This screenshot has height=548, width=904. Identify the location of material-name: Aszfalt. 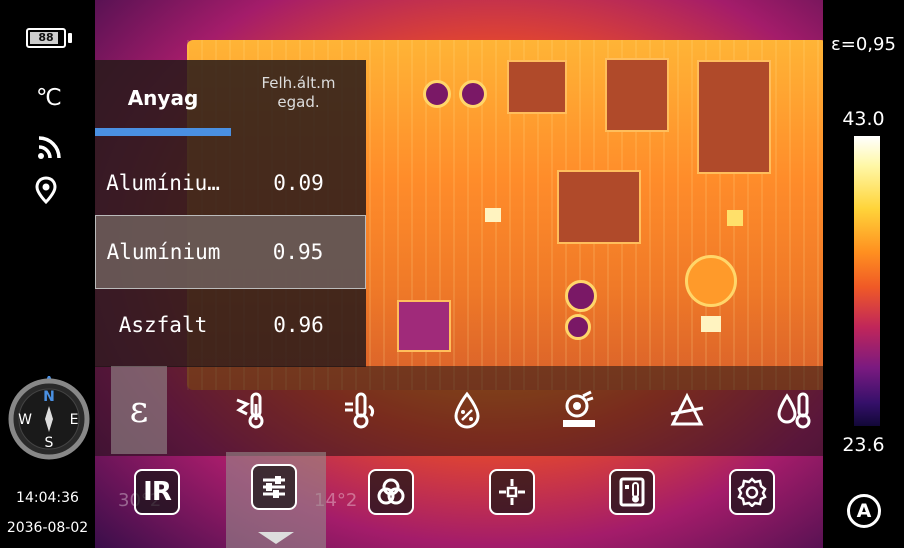
(163, 325).